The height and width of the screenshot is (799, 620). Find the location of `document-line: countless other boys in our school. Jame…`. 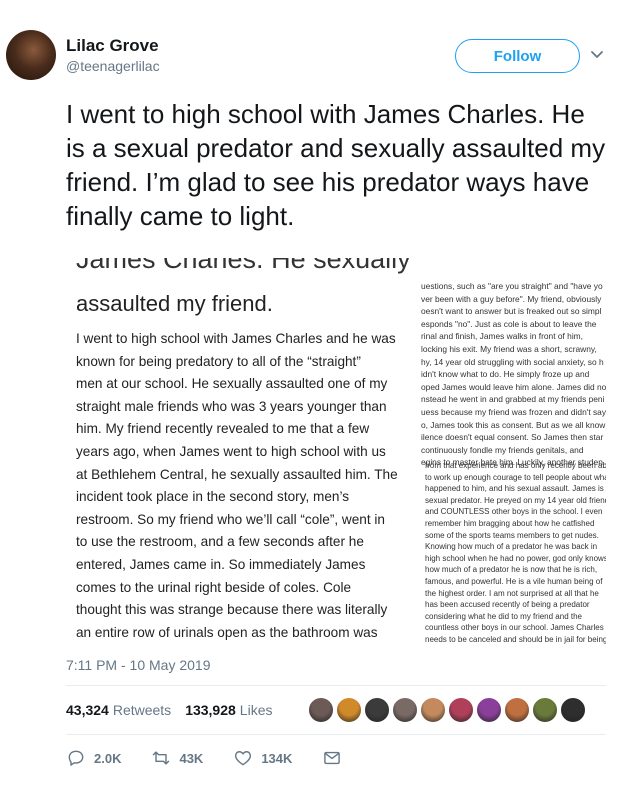

document-line: countless other boys in our school. Jame… is located at coordinates (514, 628).